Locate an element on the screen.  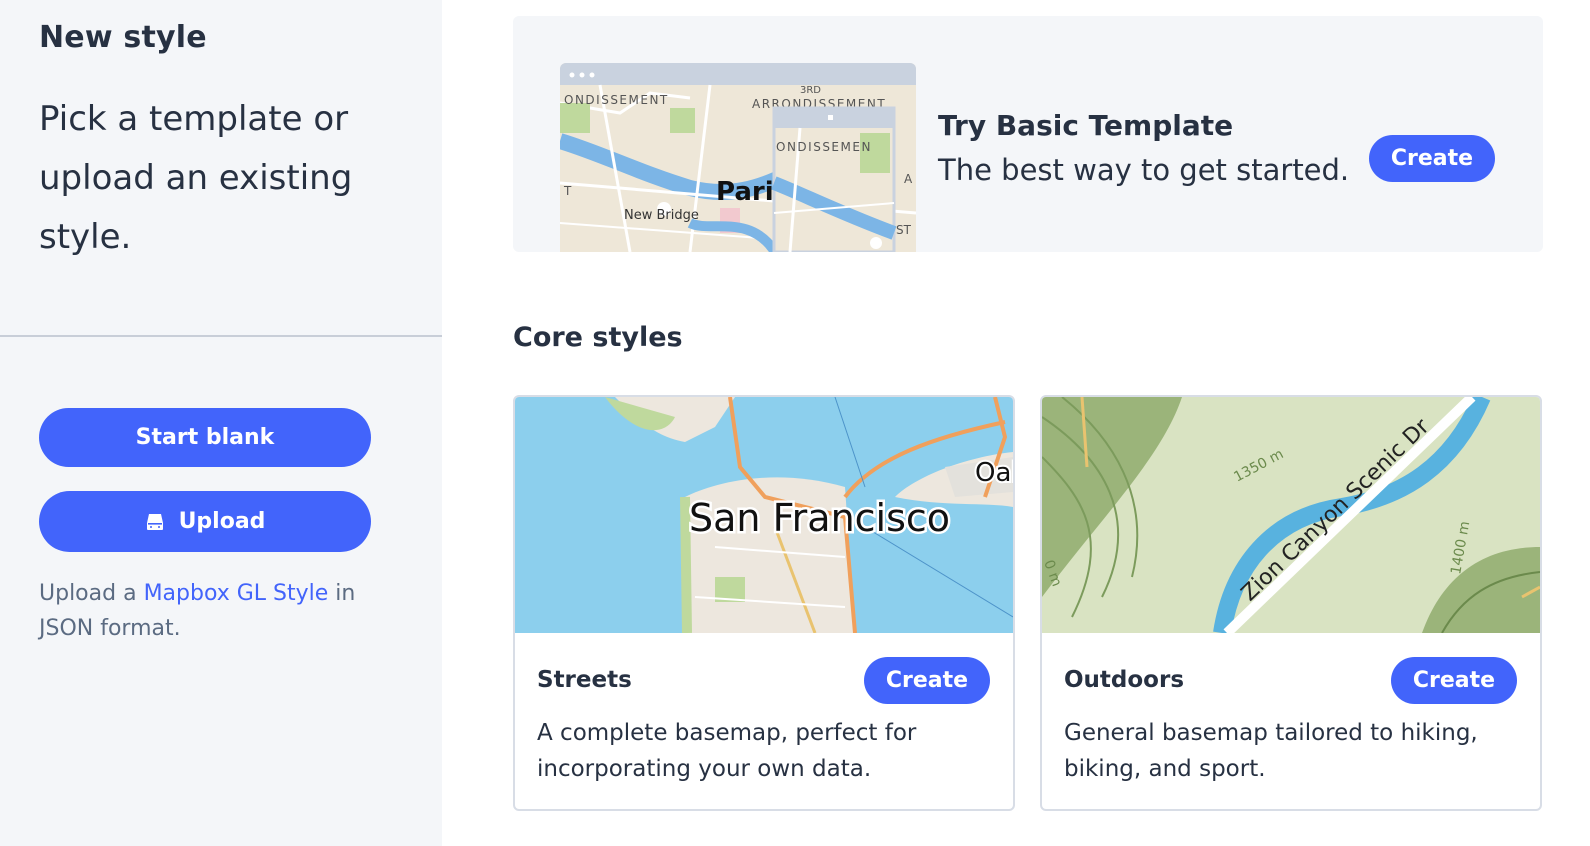
upload-note: Upload a Mapbox GL Style in JSON format. is located at coordinates (219, 611).